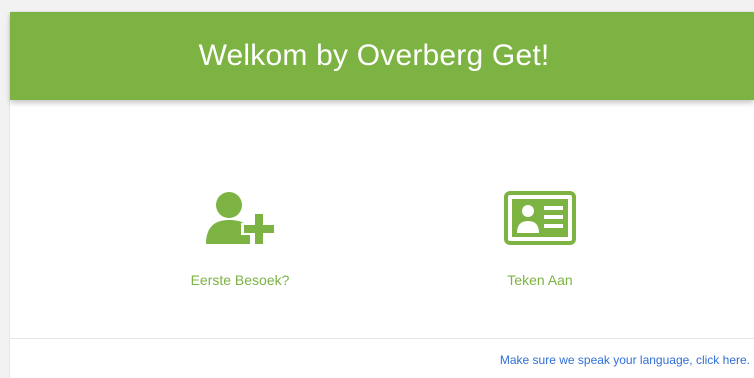  I want to click on sign-in-button: Teken Aan, so click(540, 238).